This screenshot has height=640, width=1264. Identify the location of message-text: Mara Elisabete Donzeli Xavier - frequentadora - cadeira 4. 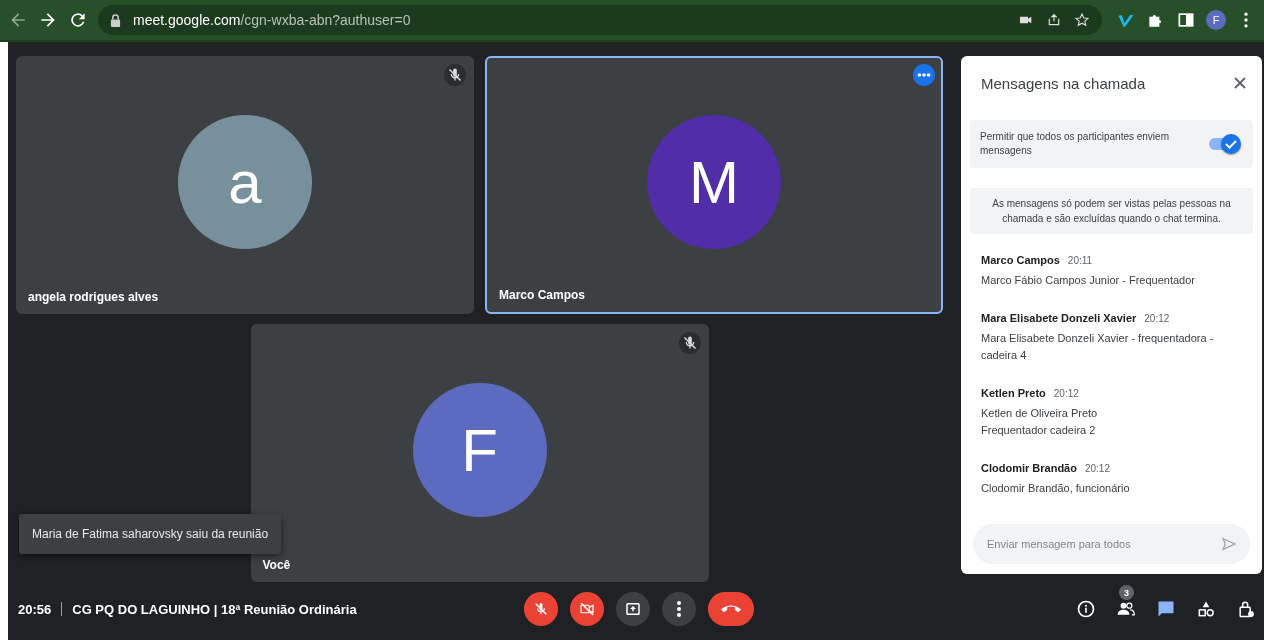
(1098, 347).